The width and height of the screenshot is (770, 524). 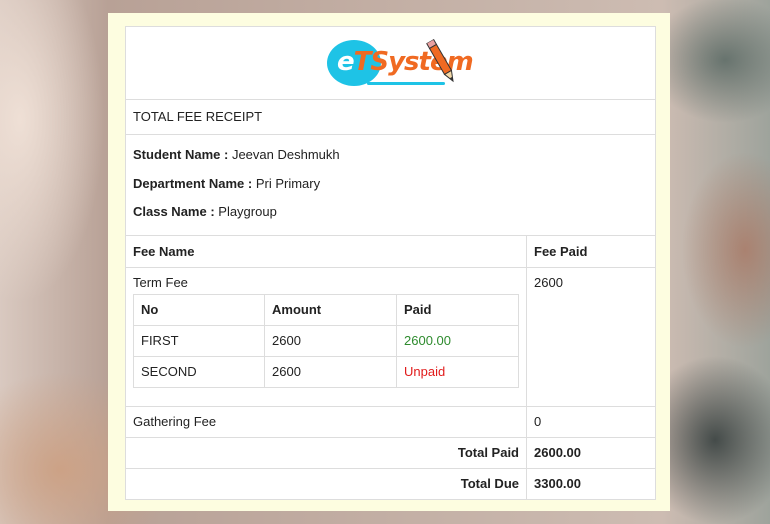 What do you see at coordinates (390, 212) in the screenshot?
I see `class-name-line: Class Name : Playgroup` at bounding box center [390, 212].